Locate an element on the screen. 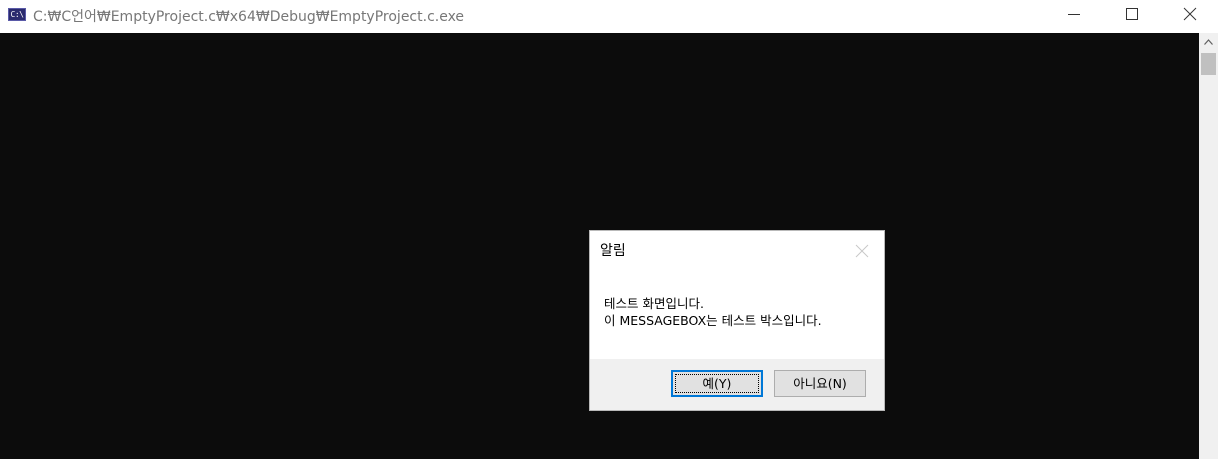 This screenshot has width=1218, height=459. minimize-button is located at coordinates (1074, 15).